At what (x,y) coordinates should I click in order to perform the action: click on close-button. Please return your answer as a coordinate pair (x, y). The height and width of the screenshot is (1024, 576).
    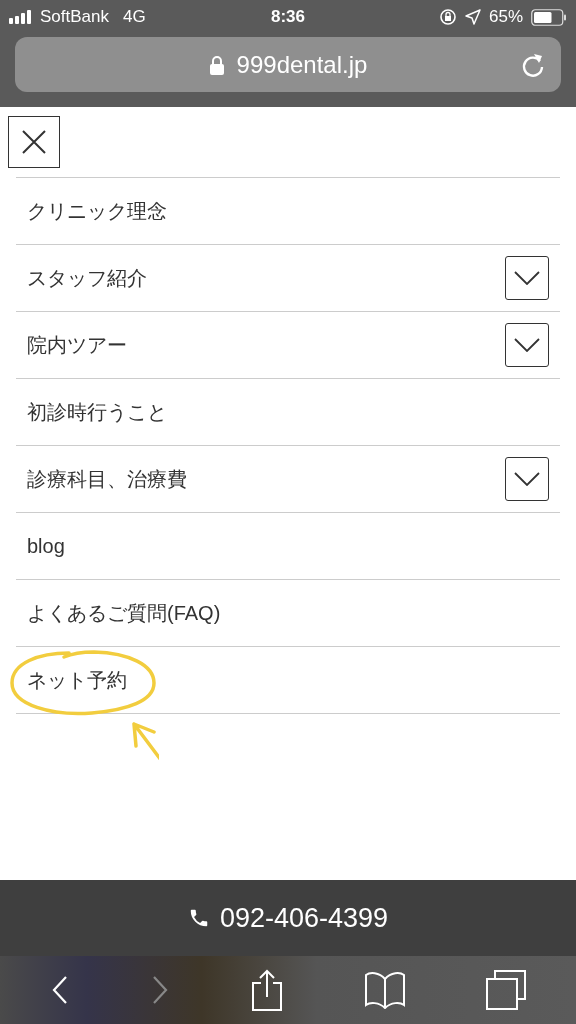
    Looking at the image, I should click on (34, 142).